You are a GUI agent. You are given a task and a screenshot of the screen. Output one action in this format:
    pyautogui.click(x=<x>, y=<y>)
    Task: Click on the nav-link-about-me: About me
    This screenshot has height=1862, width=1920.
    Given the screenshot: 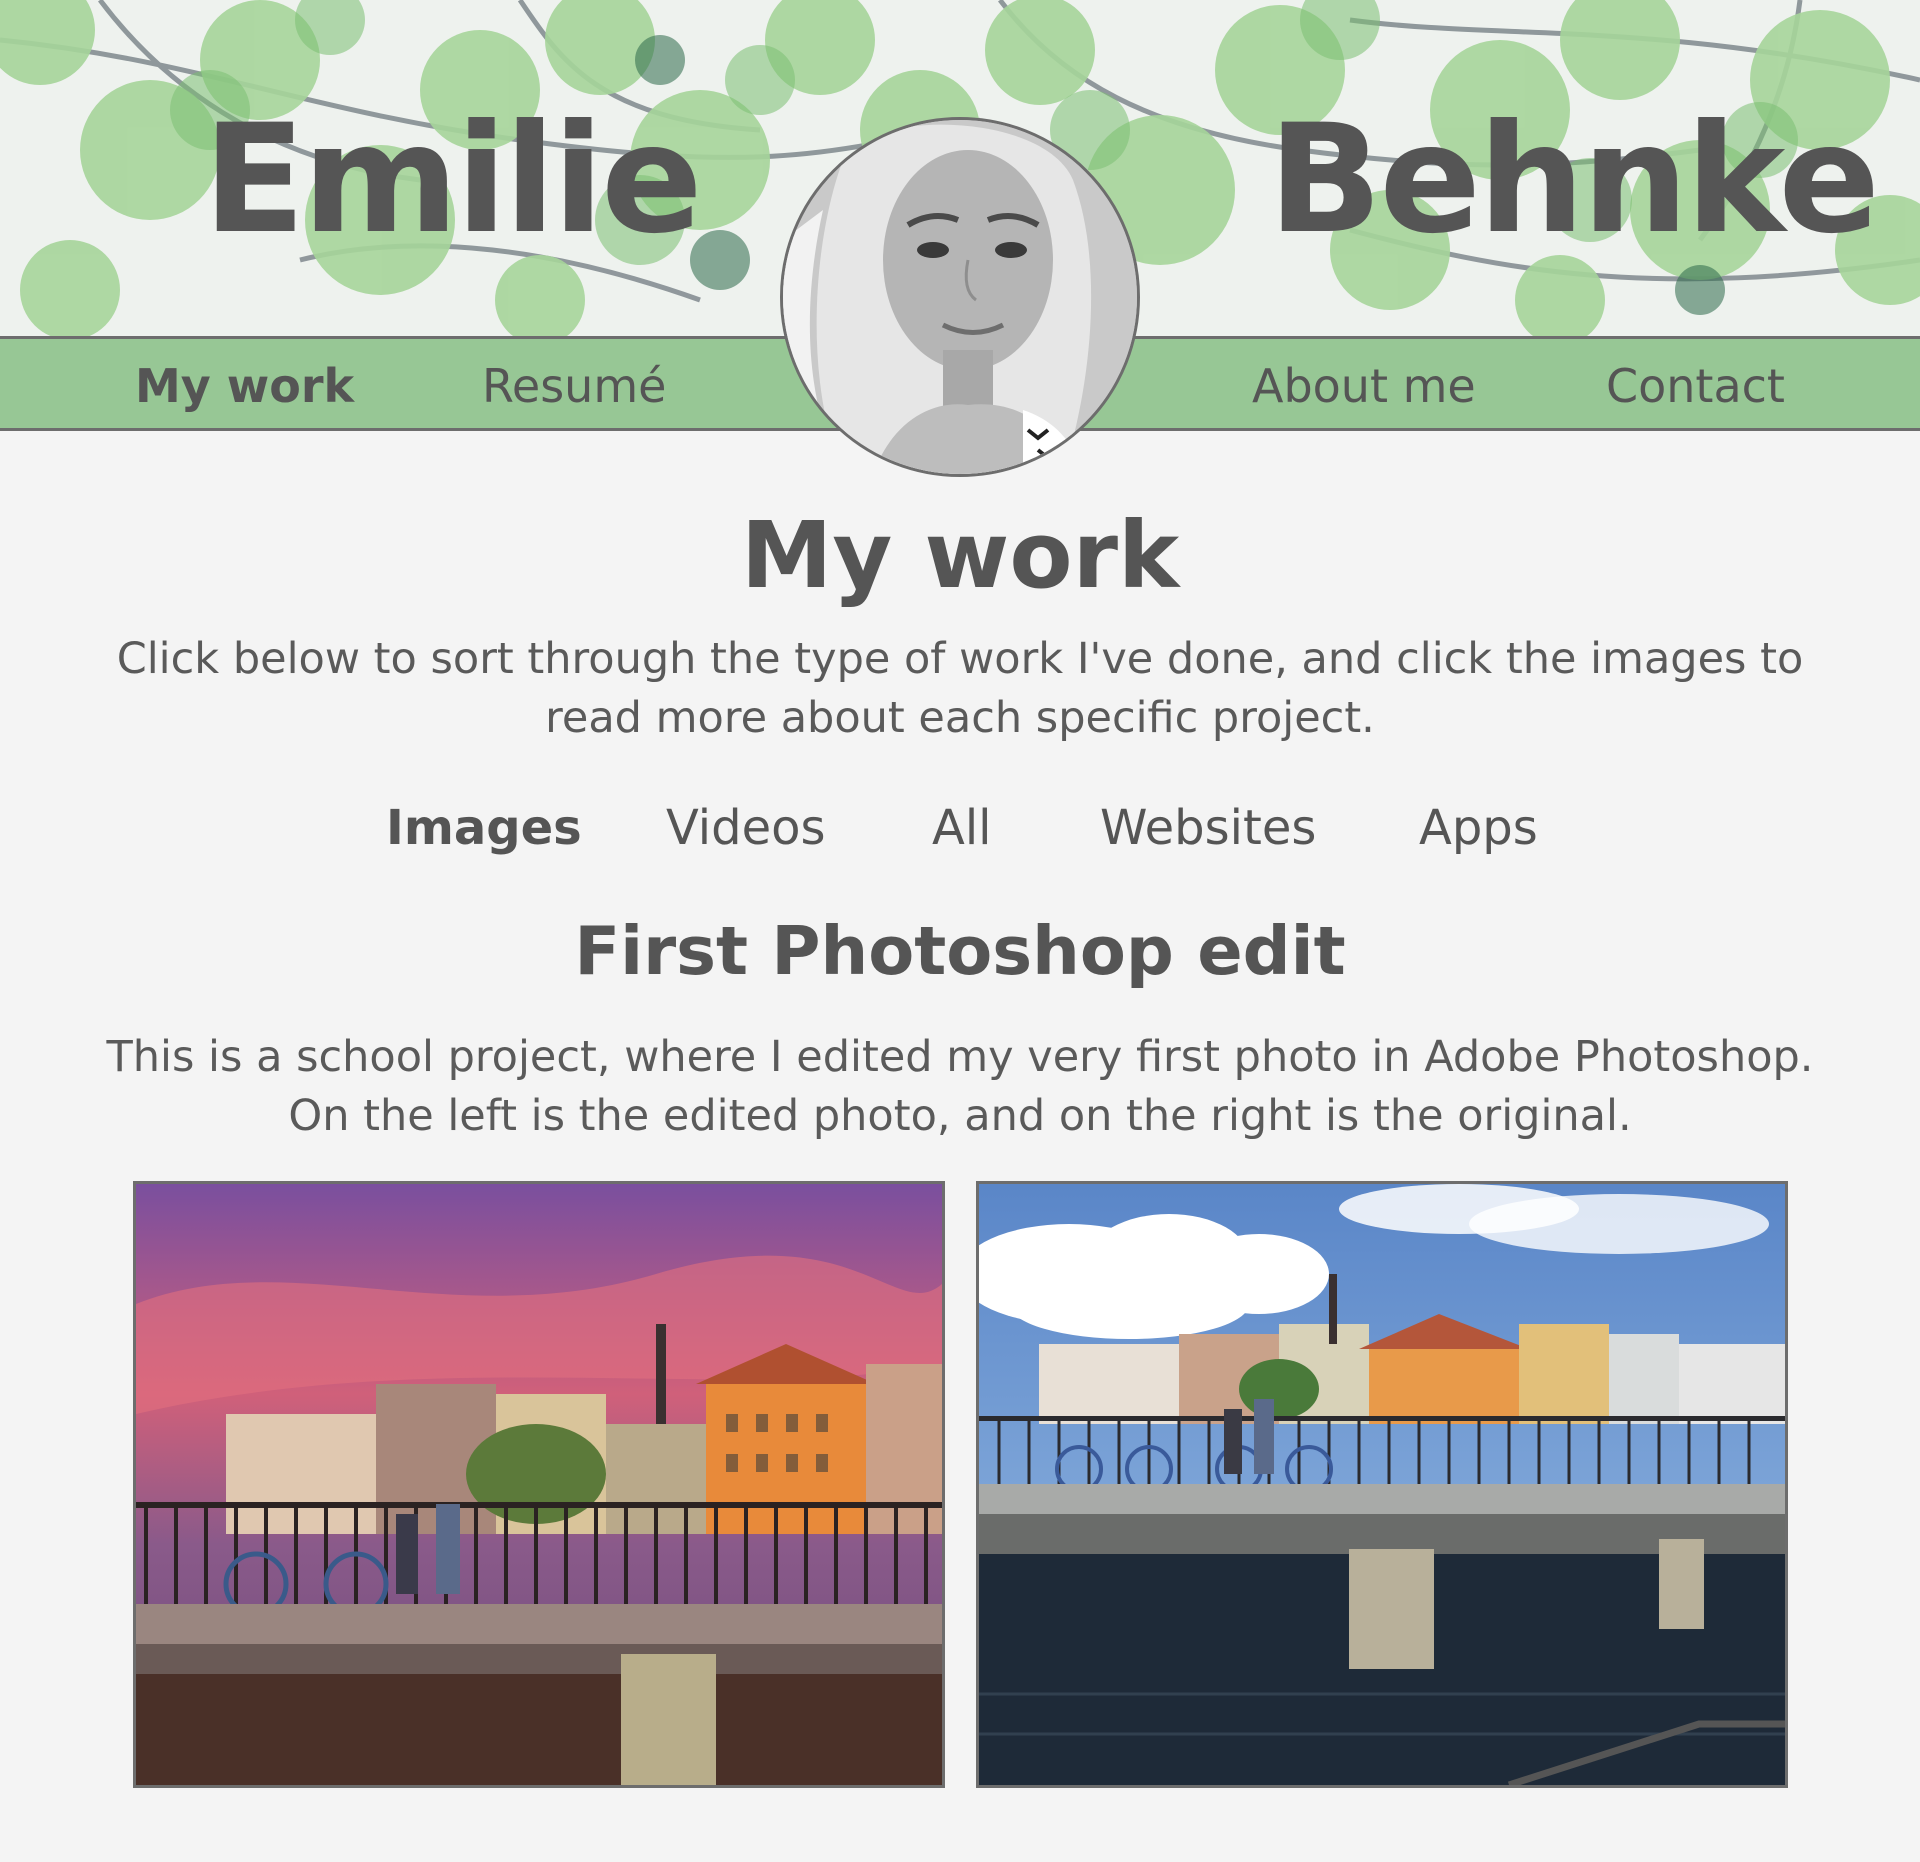 What is the action you would take?
    pyautogui.click(x=1364, y=386)
    